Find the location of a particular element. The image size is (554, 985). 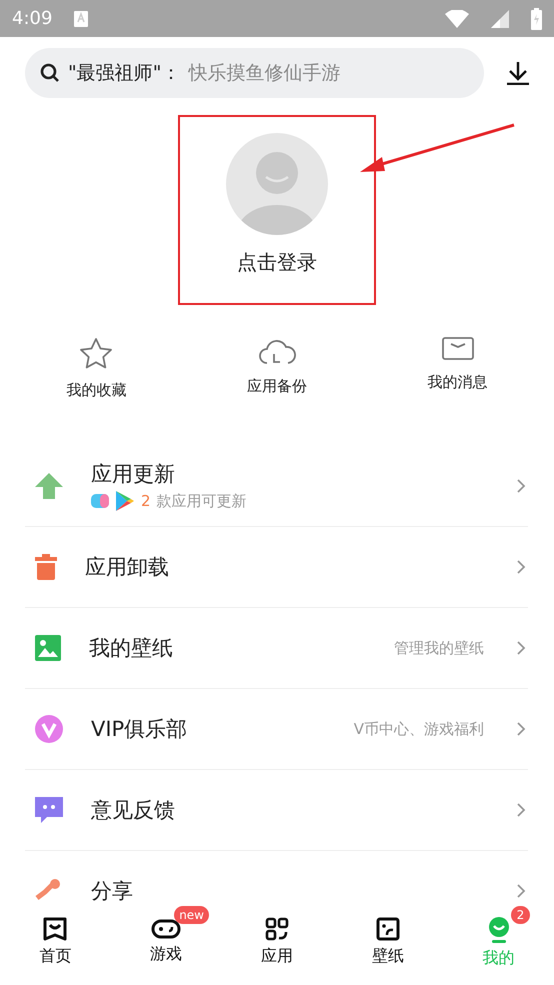

menu-title: 意见反馈 is located at coordinates (133, 810).